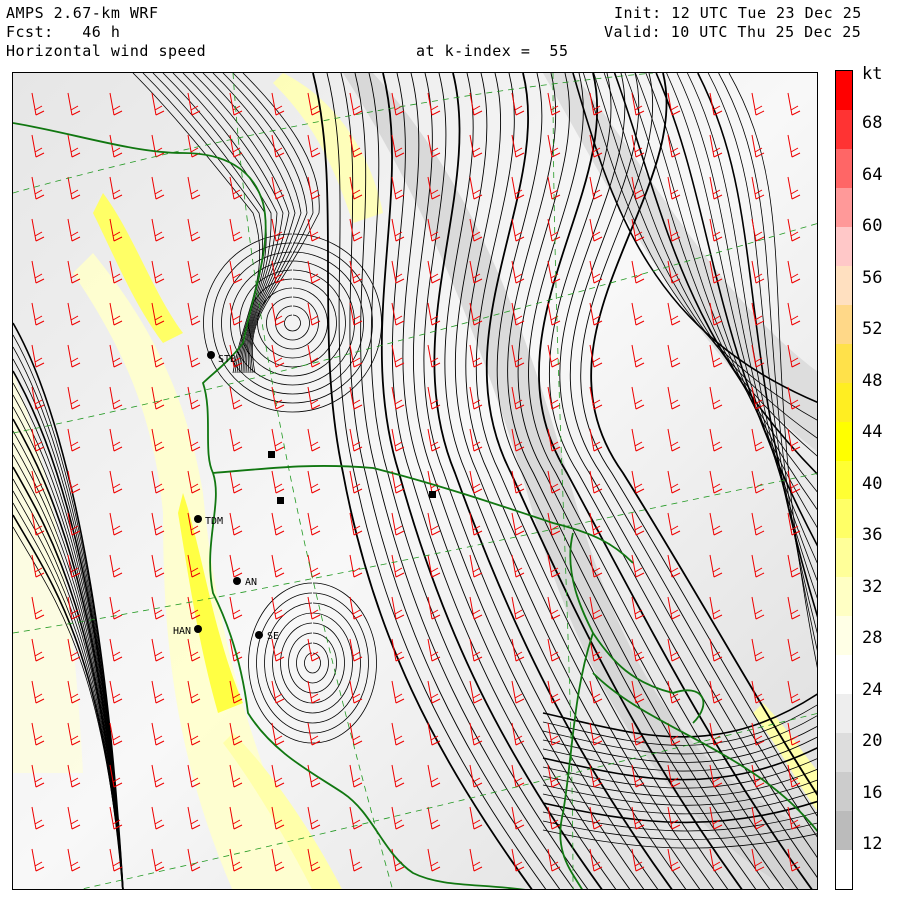  Describe the element at coordinates (872, 483) in the screenshot. I see `colorbar-label: 40` at that location.